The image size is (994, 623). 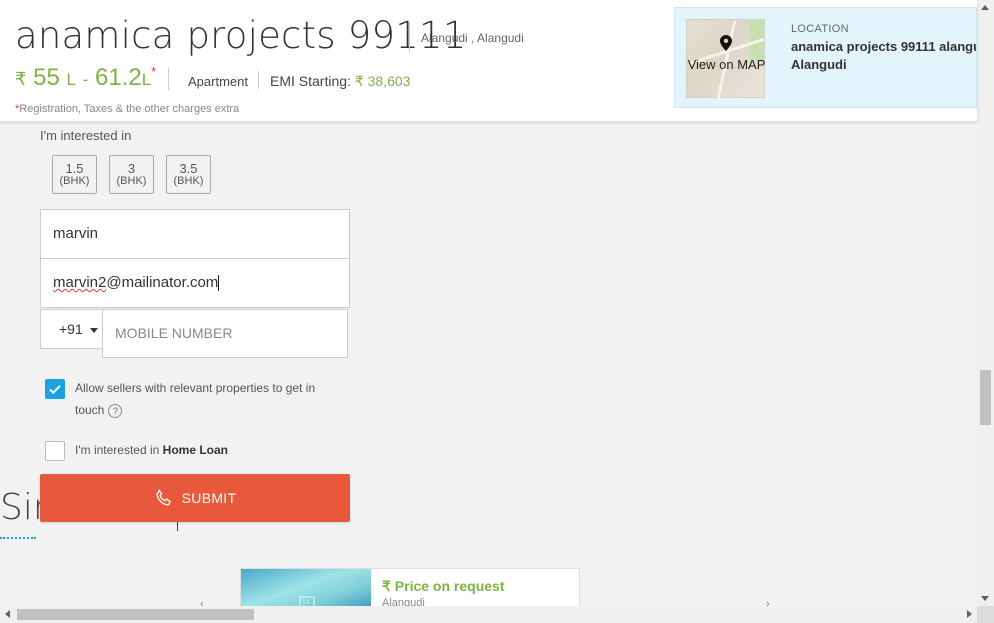 What do you see at coordinates (7, 614) in the screenshot?
I see `scroll-left-icon` at bounding box center [7, 614].